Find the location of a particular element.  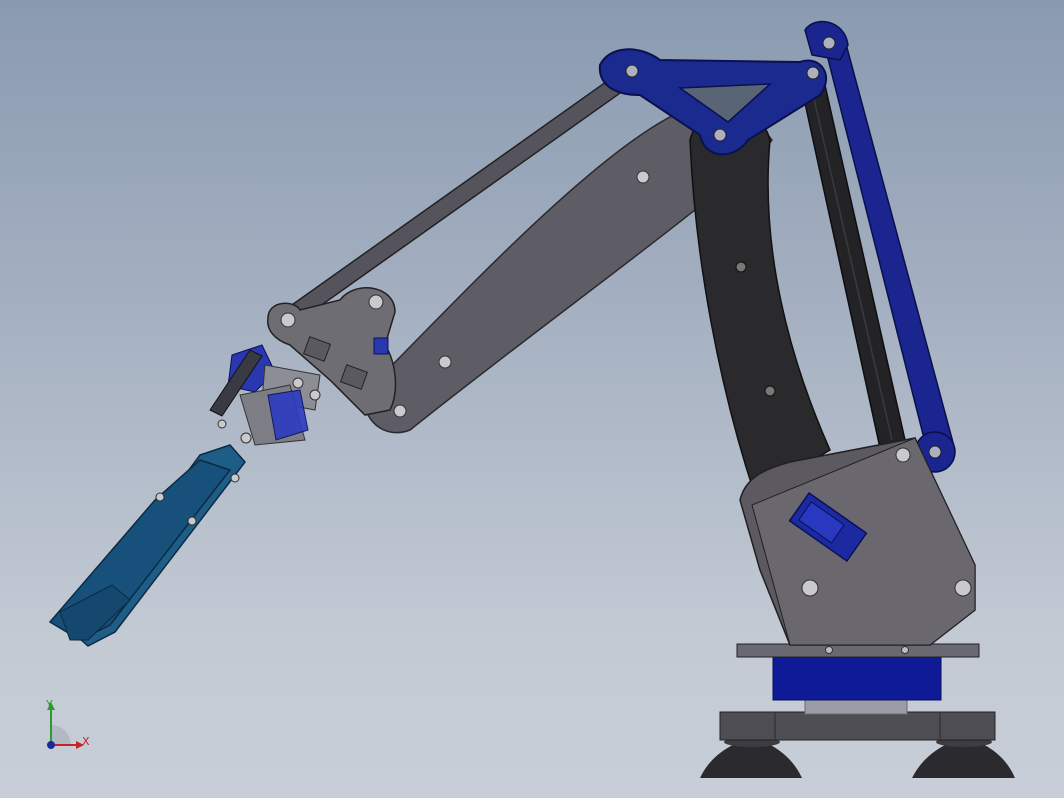

blue-triangle-link is located at coordinates (723, 88).